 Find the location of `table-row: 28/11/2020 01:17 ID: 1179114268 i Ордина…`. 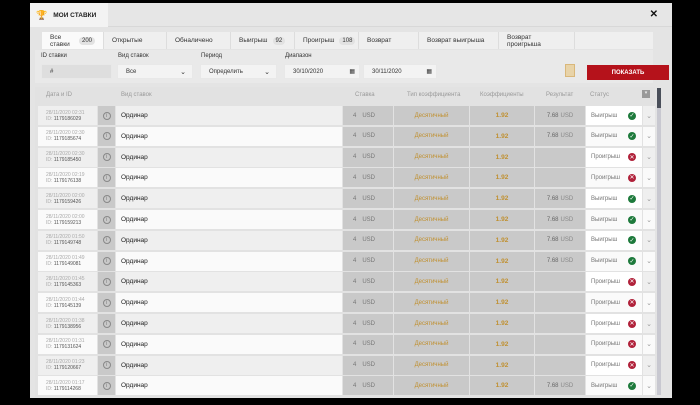

table-row: 28/11/2020 01:17 ID: 1179114268 i Ордина… is located at coordinates (346, 386).